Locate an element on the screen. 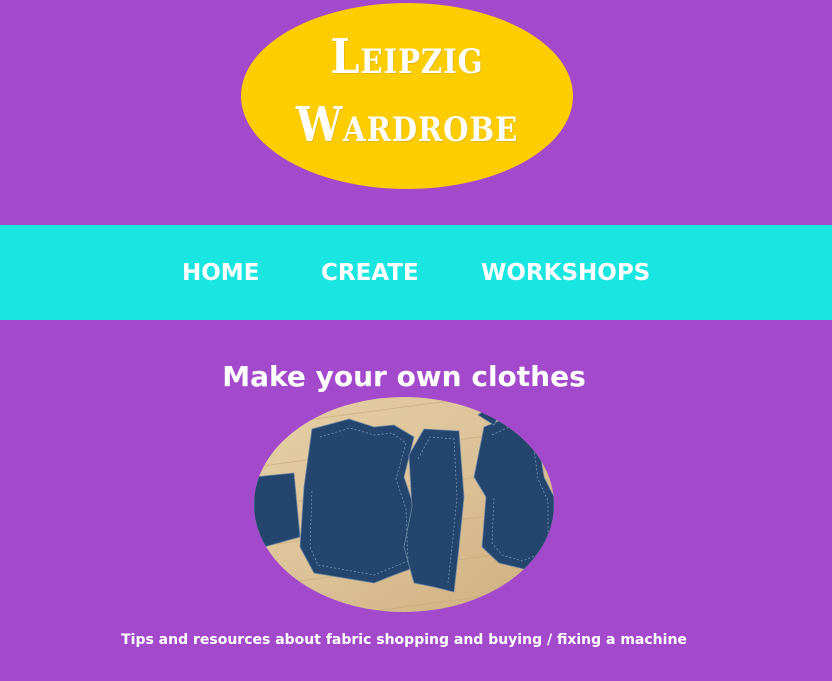 This screenshot has height=681, width=832. fabric-pieces-photo is located at coordinates (404, 504).